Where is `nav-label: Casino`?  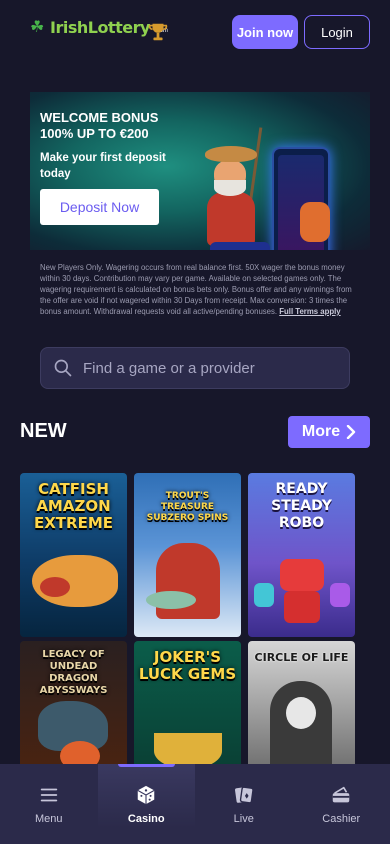 nav-label: Casino is located at coordinates (146, 819).